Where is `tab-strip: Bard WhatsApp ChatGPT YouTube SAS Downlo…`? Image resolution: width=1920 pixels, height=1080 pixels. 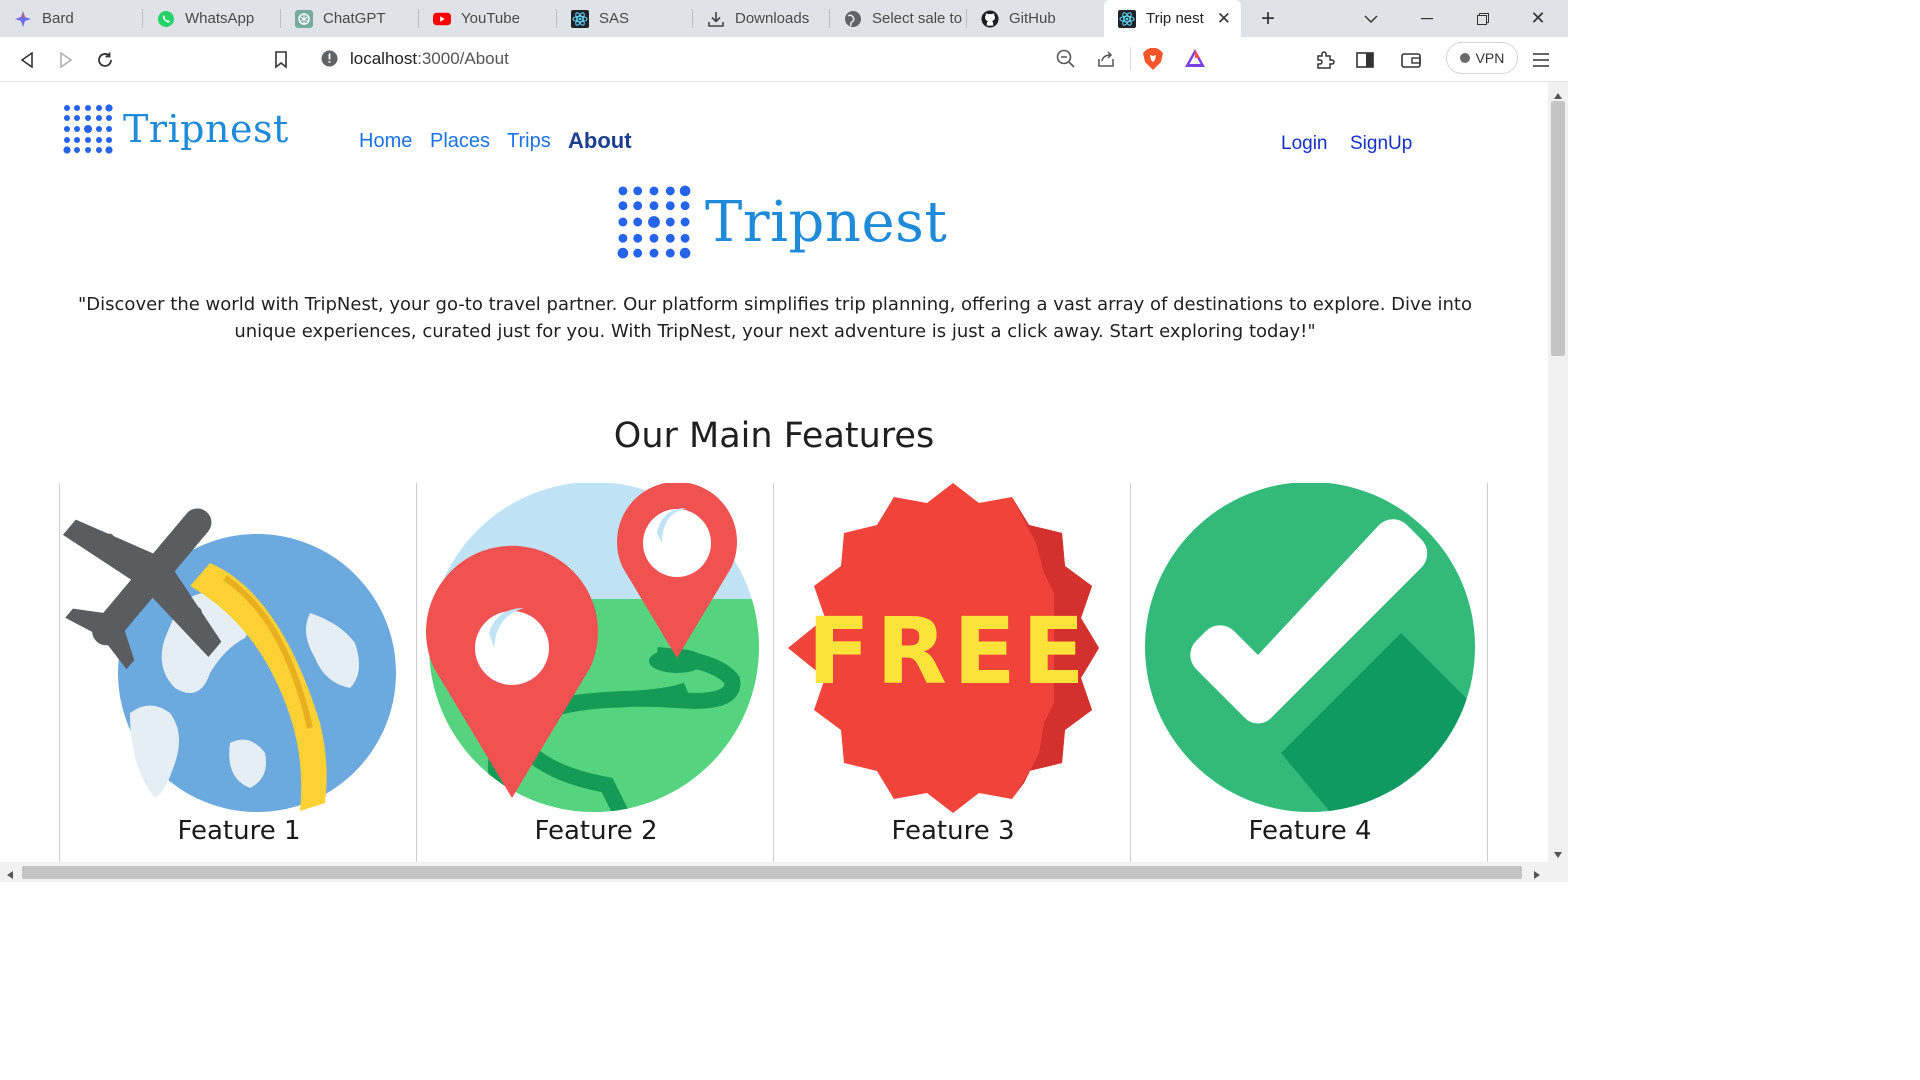 tab-strip: Bard WhatsApp ChatGPT YouTube SAS Downlo… is located at coordinates (784, 18).